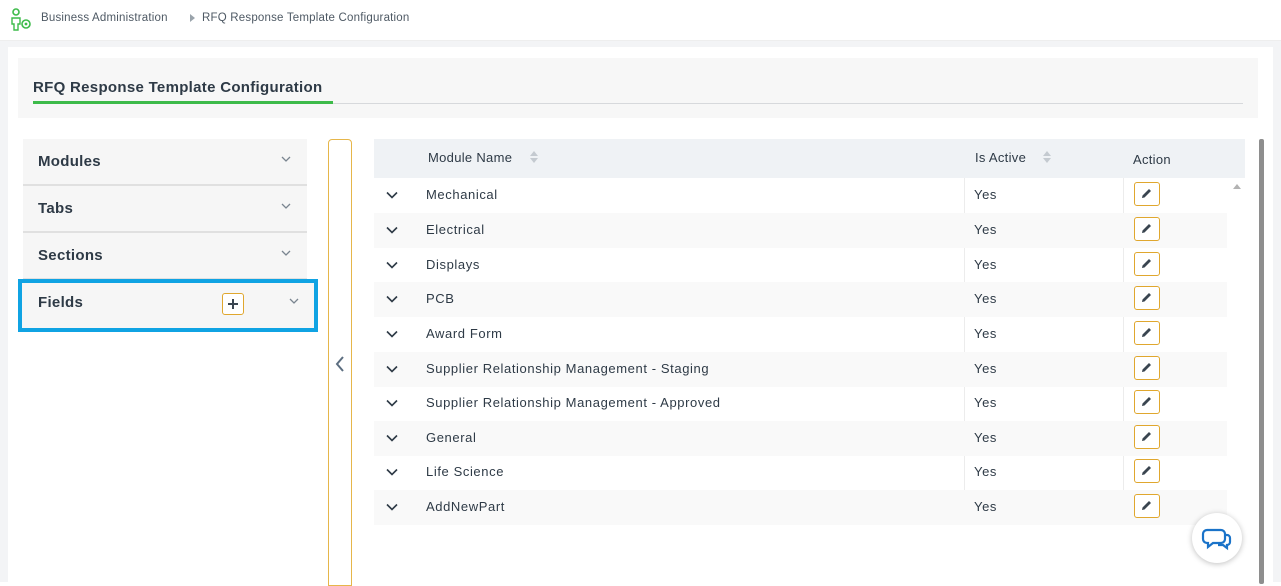 The width and height of the screenshot is (1281, 586). Describe the element at coordinates (104, 18) in the screenshot. I see `breadcrumb-business-administration: Business Administration` at that location.